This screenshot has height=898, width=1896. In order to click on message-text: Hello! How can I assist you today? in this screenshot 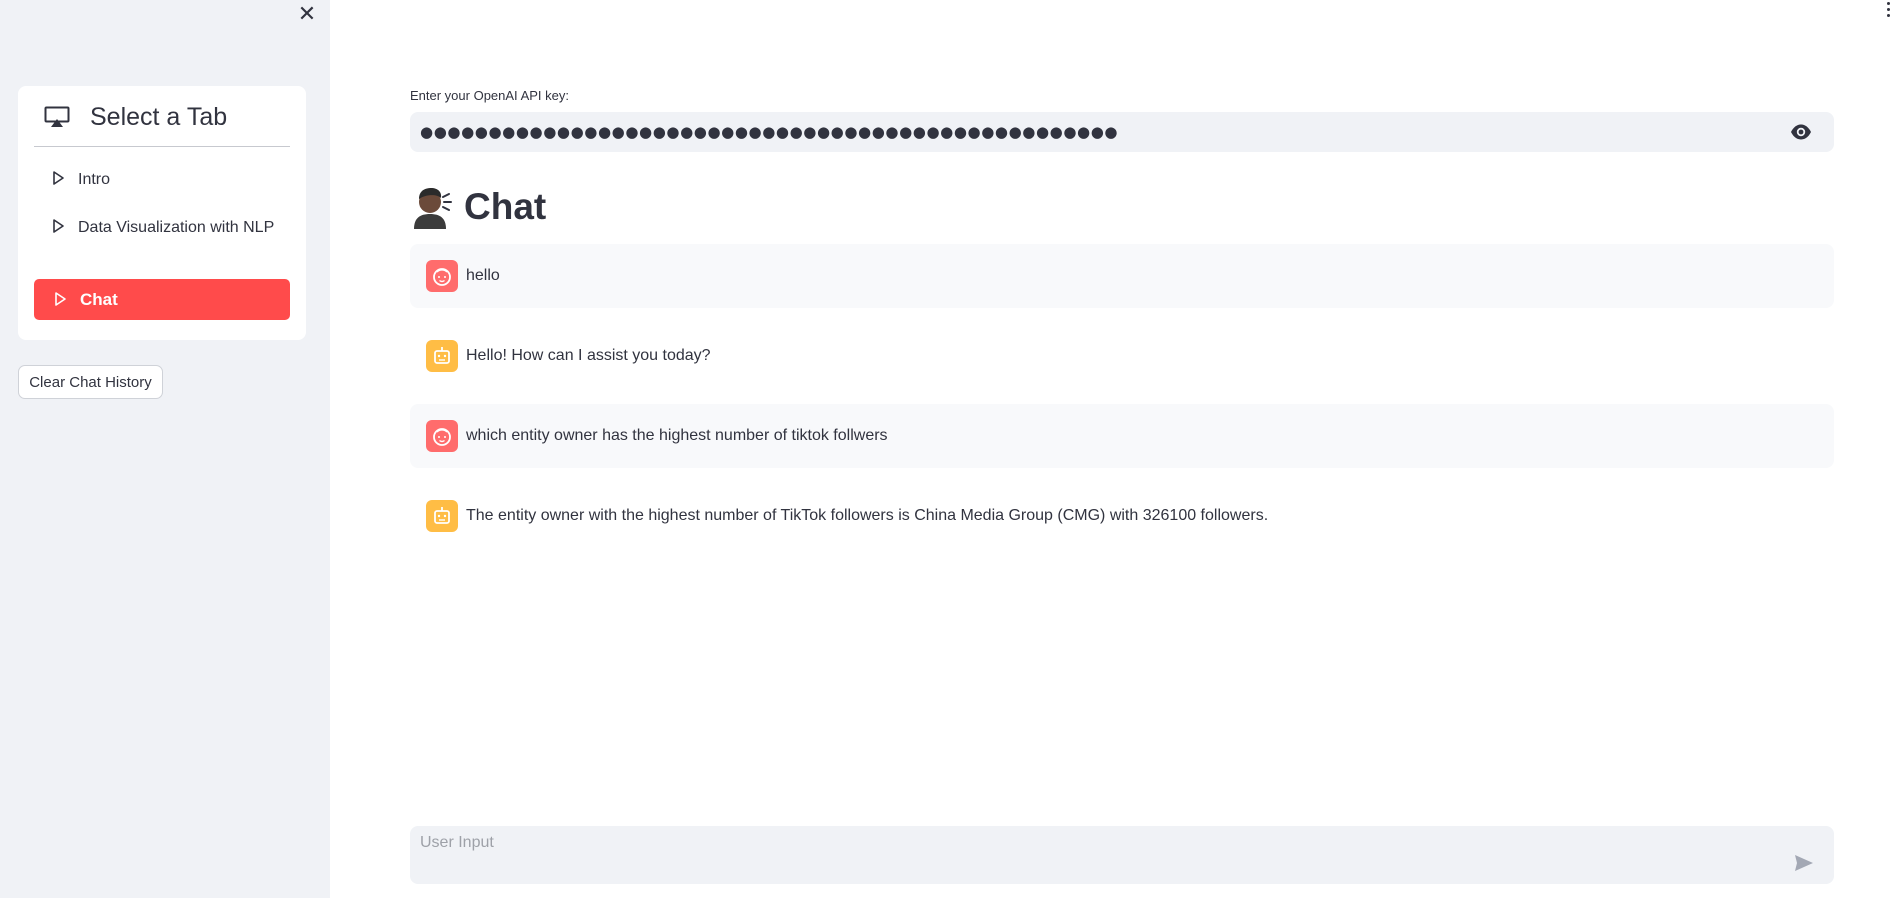, I will do `click(588, 355)`.